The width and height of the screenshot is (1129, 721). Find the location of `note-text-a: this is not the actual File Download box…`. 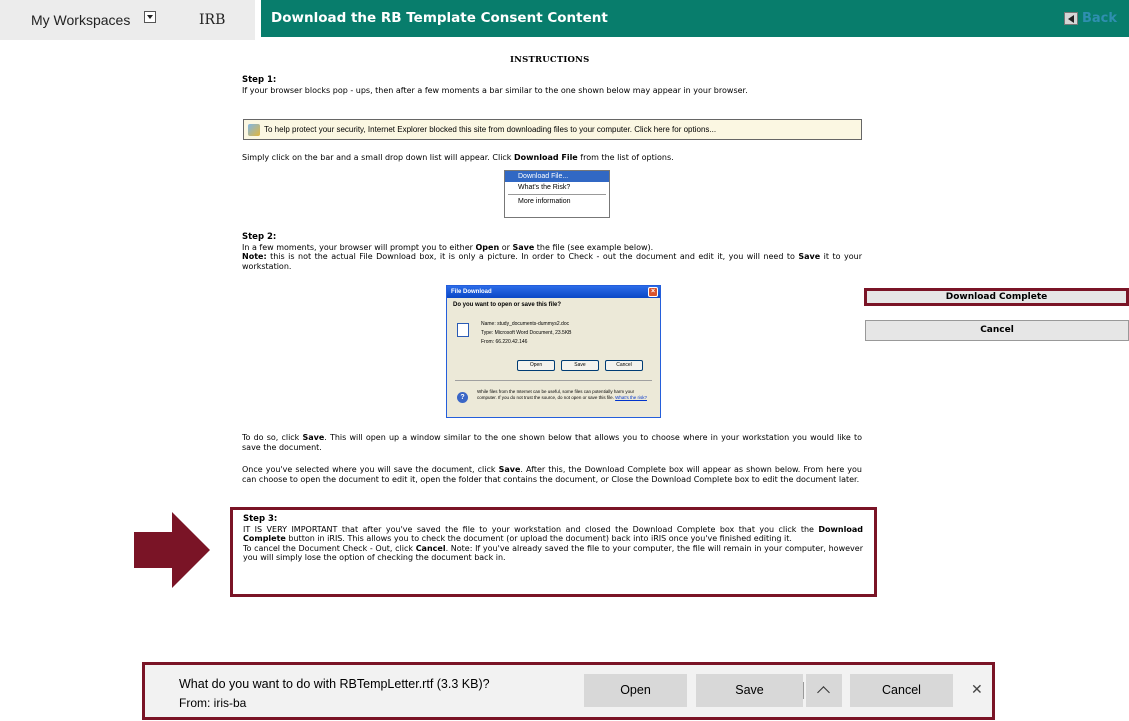

note-text-a: this is not the actual File Download box… is located at coordinates (532, 256).